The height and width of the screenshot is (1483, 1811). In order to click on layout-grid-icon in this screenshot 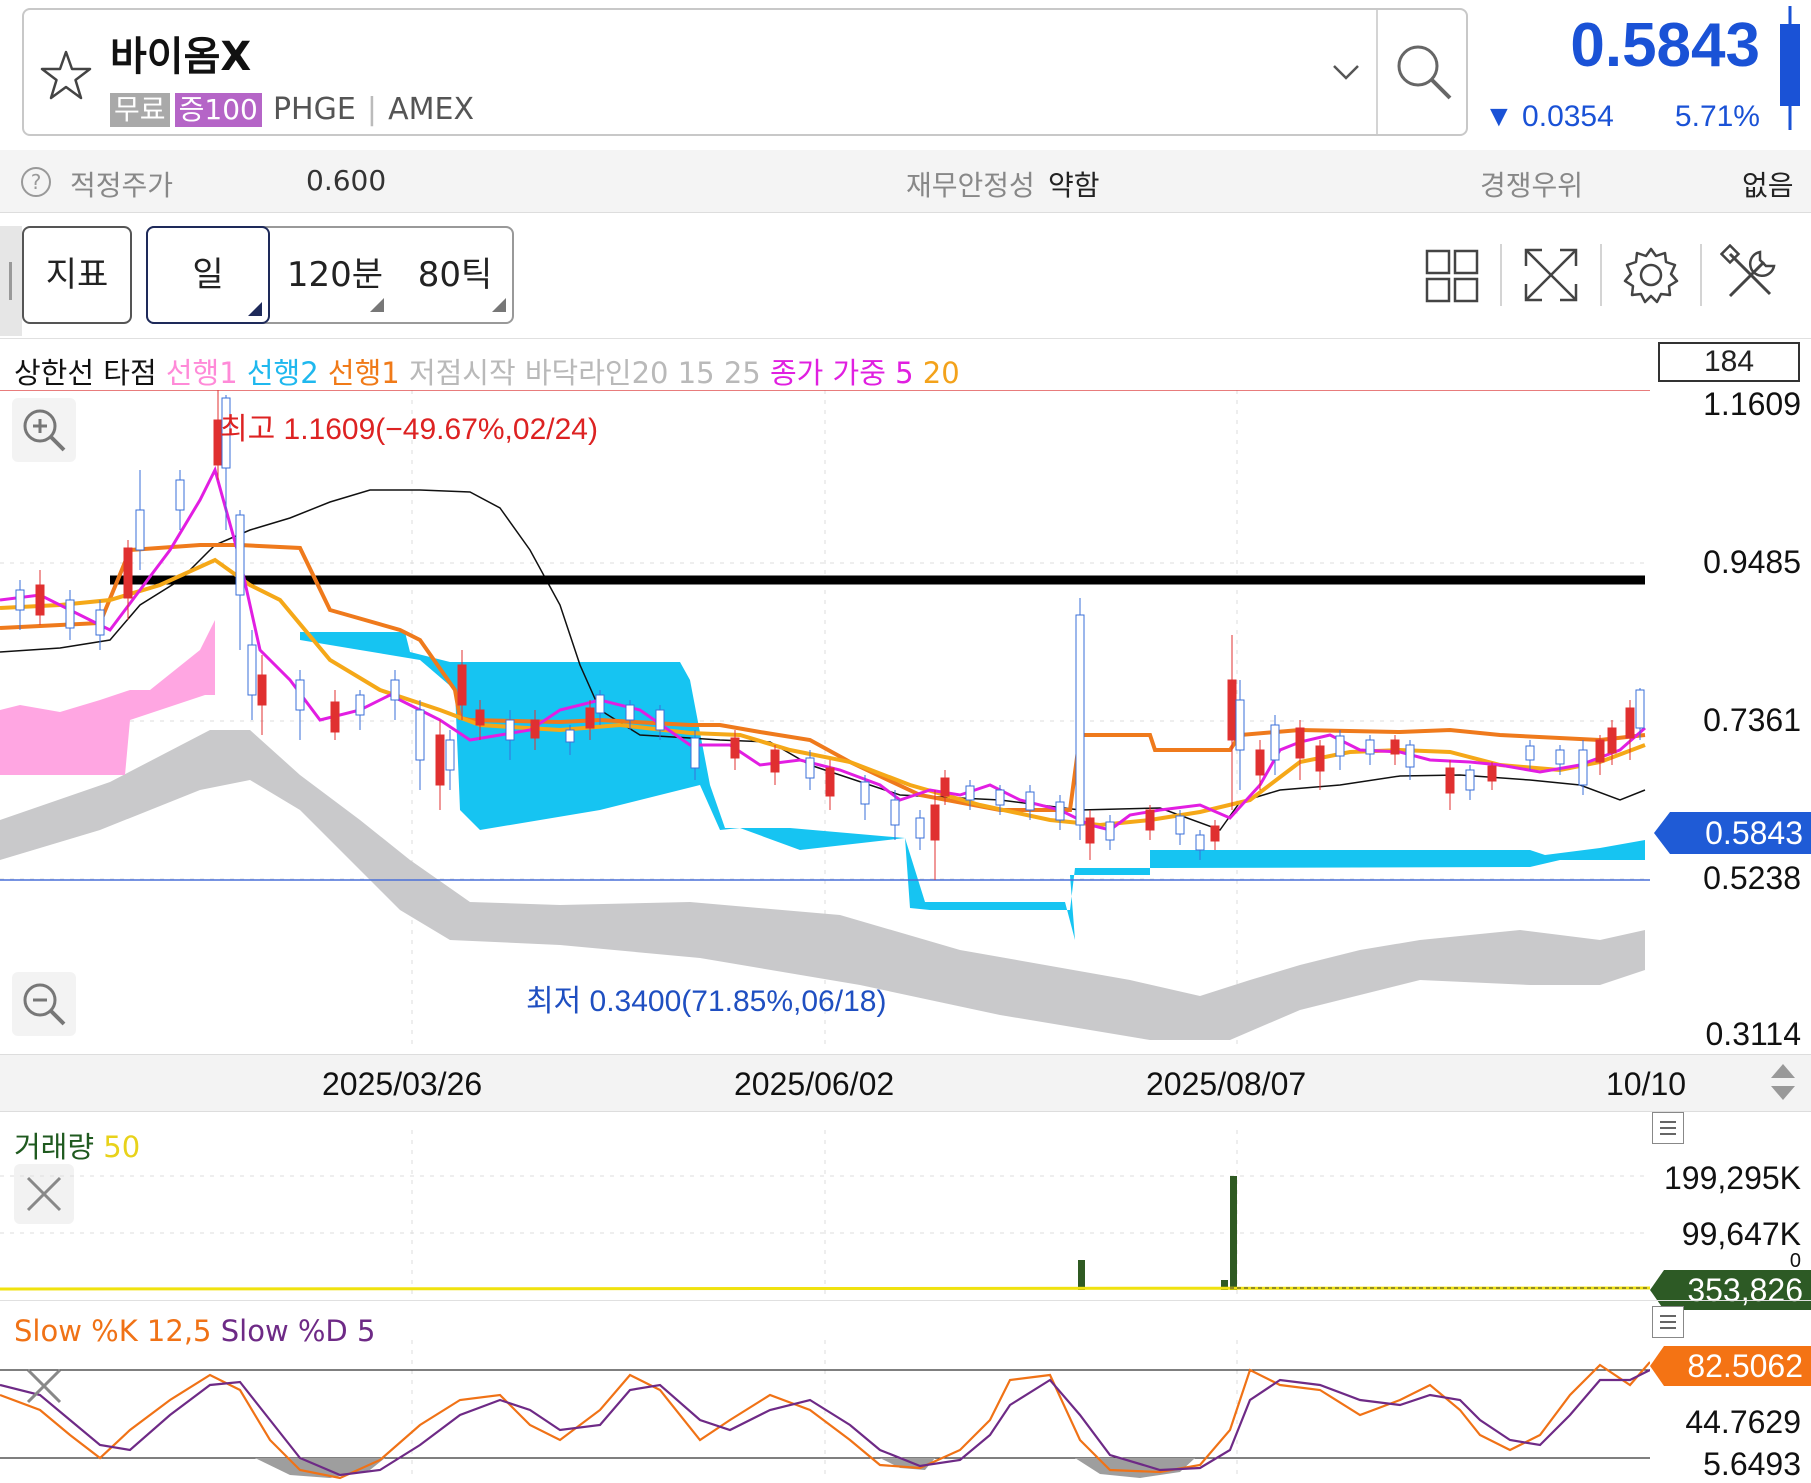, I will do `click(1452, 276)`.